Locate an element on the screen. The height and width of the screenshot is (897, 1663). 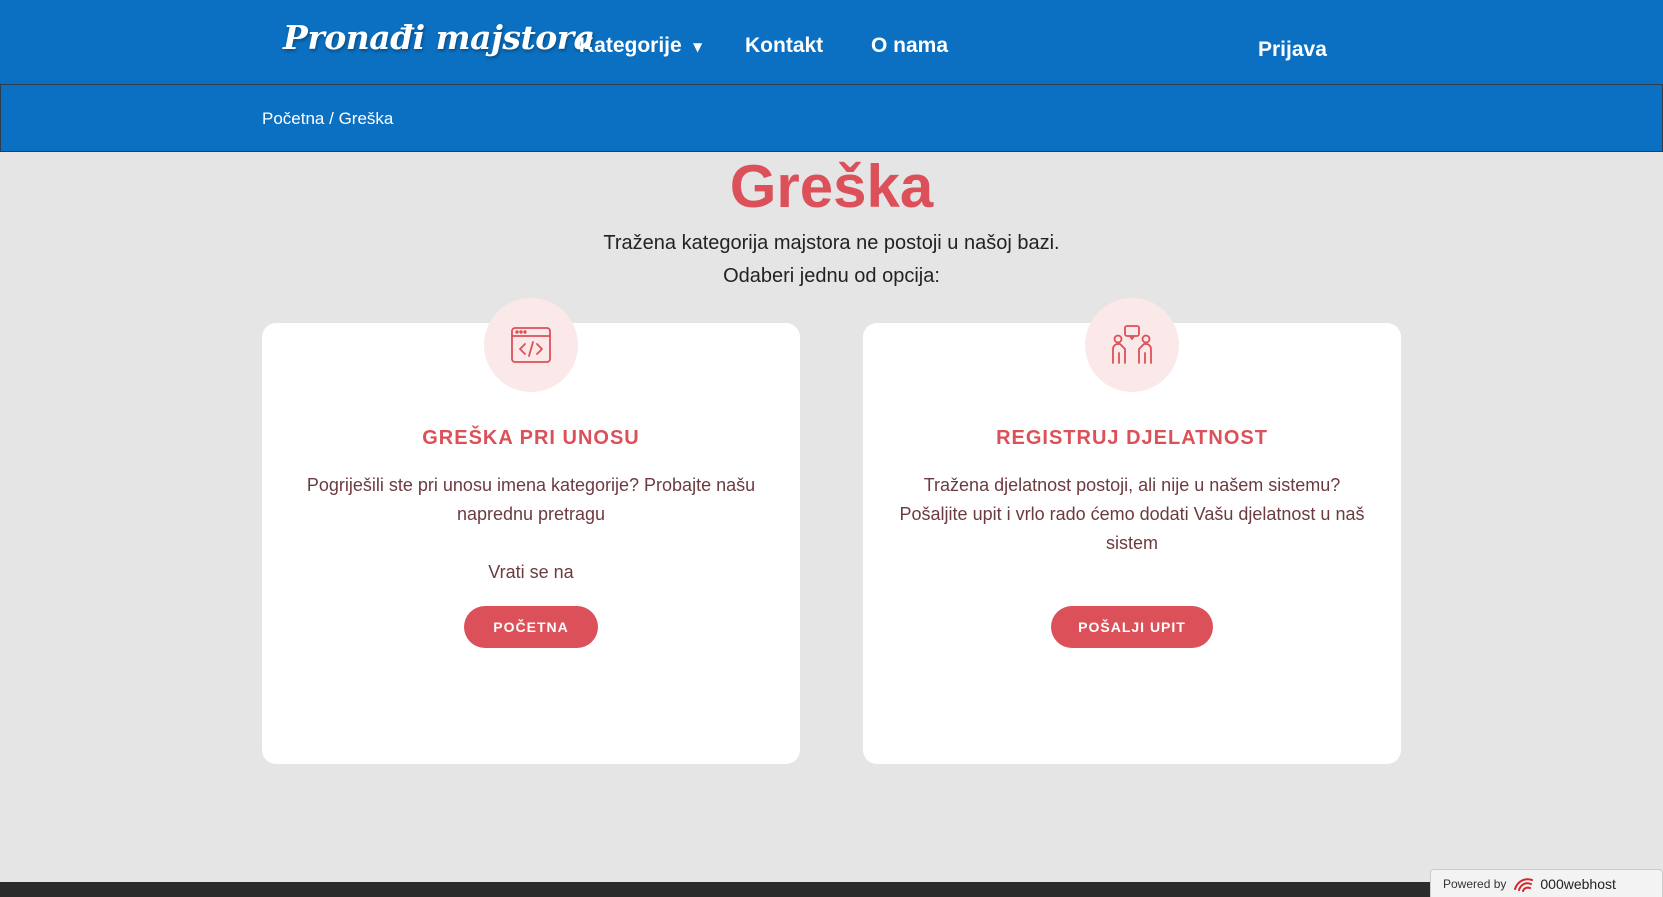
card-text-return: Vrati se na is located at coordinates (531, 572).